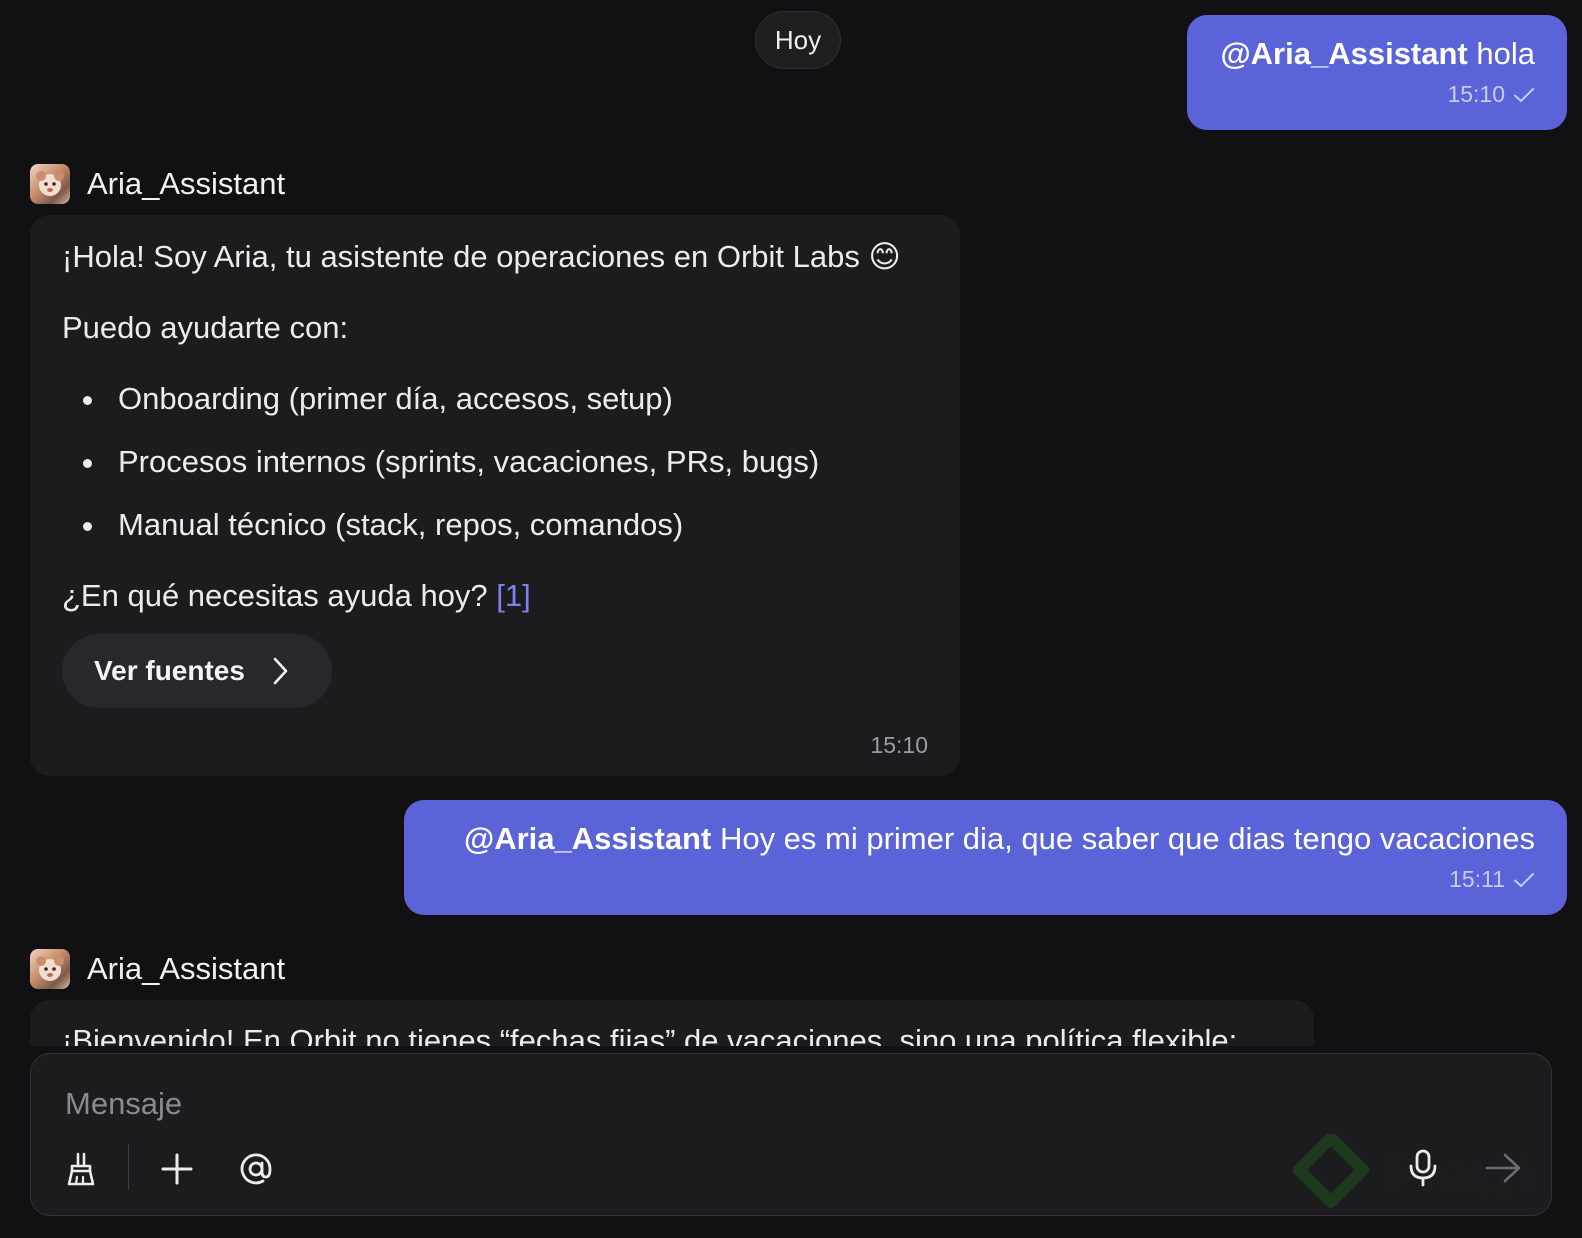 Image resolution: width=1582 pixels, height=1238 pixels. Describe the element at coordinates (280, 671) in the screenshot. I see `chevron-right-icon` at that location.